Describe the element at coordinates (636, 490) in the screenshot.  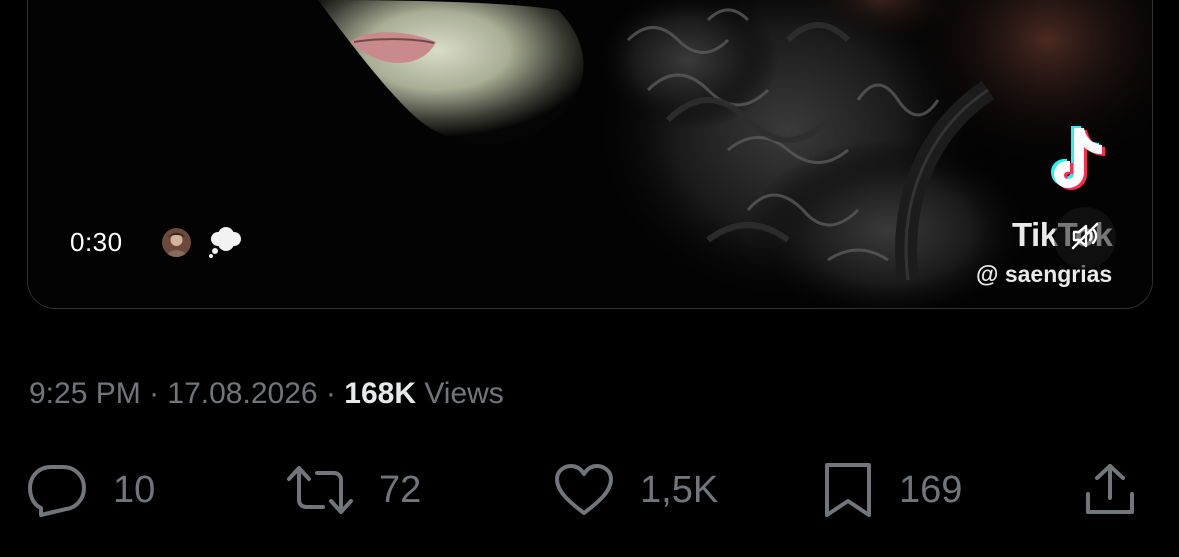
I see `like-button: 1,5K` at that location.